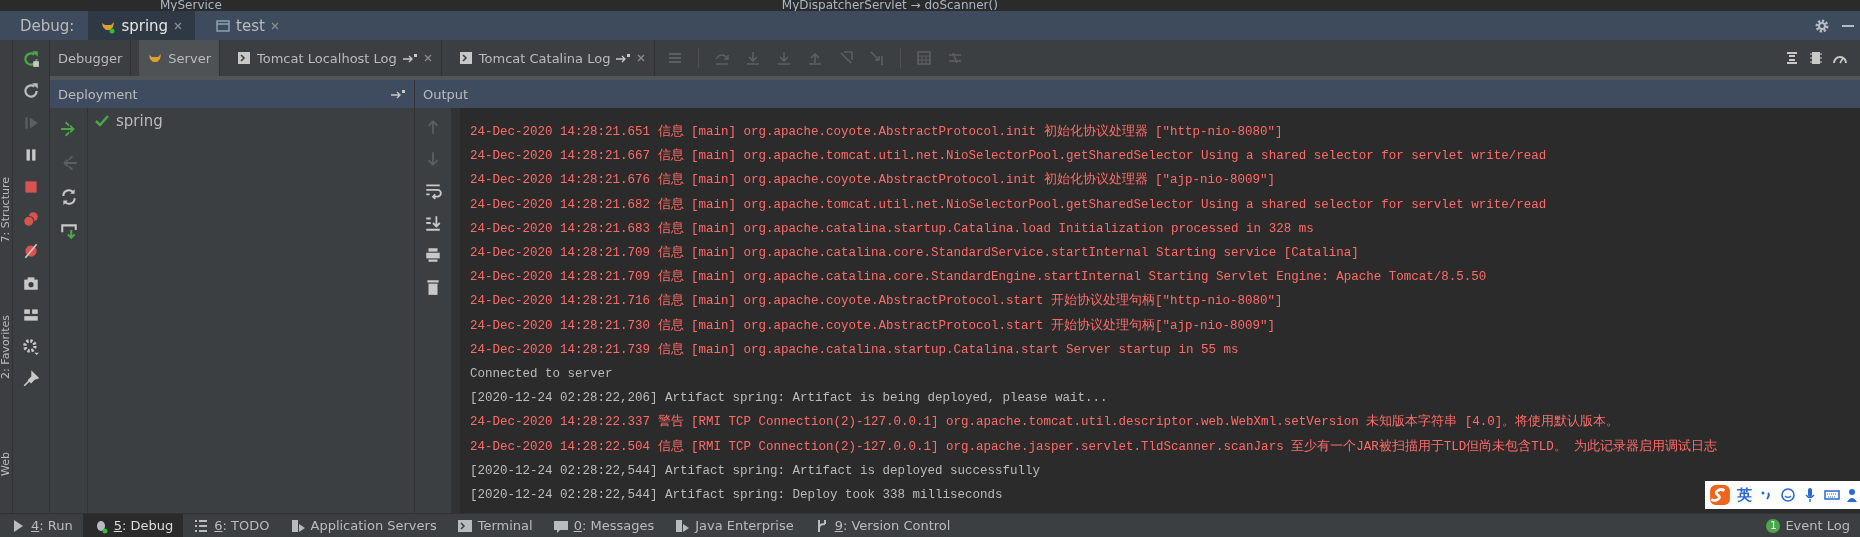  I want to click on console-line: 24-Dec-2020 14:28:21.730 信息 [main] org.apache.coyote.AbstractProtocol.start 开始协议处理句柄["ajp-nio-8009"], so click(873, 326).